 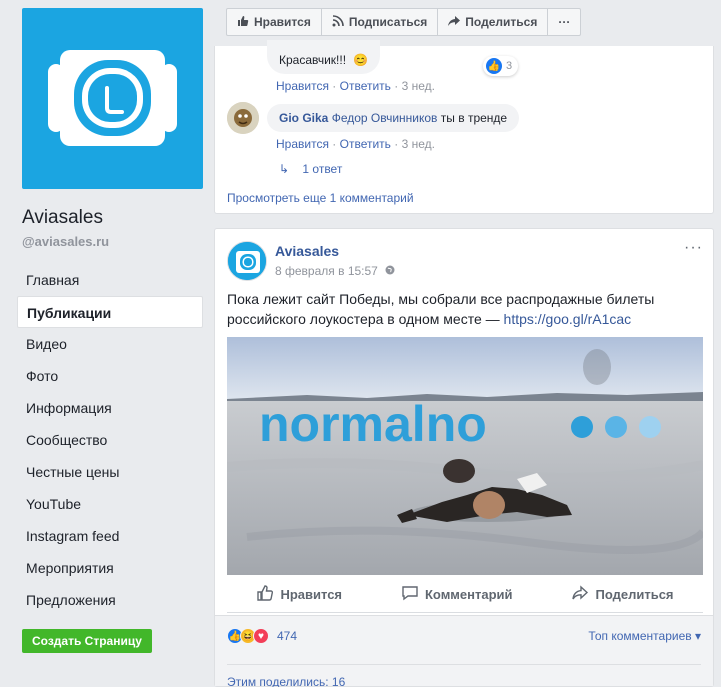 What do you see at coordinates (322, 169) in the screenshot?
I see `replies-count: 1 ответ` at bounding box center [322, 169].